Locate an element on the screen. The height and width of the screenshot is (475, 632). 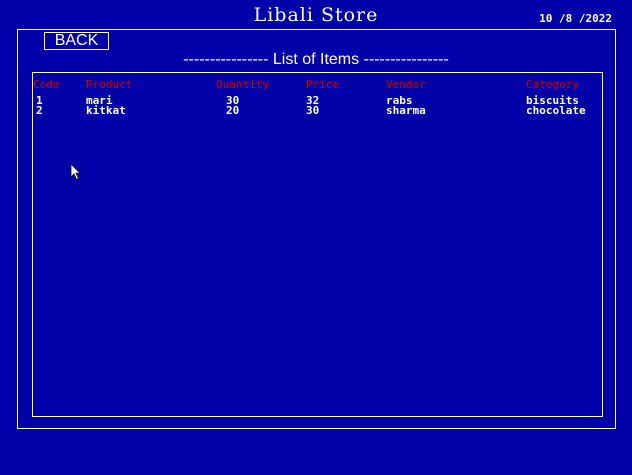
mouse-pointer-icon is located at coordinates (76, 172).